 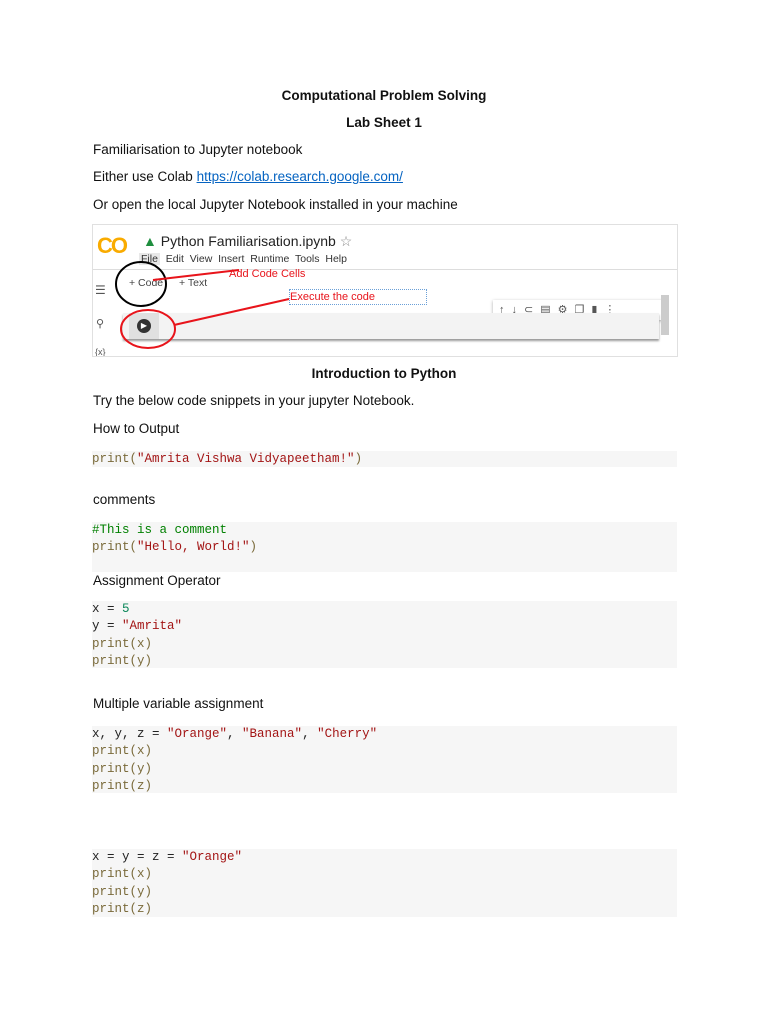 What do you see at coordinates (384, 122) in the screenshot?
I see `doc-subtitle: Lab Sheet 1` at bounding box center [384, 122].